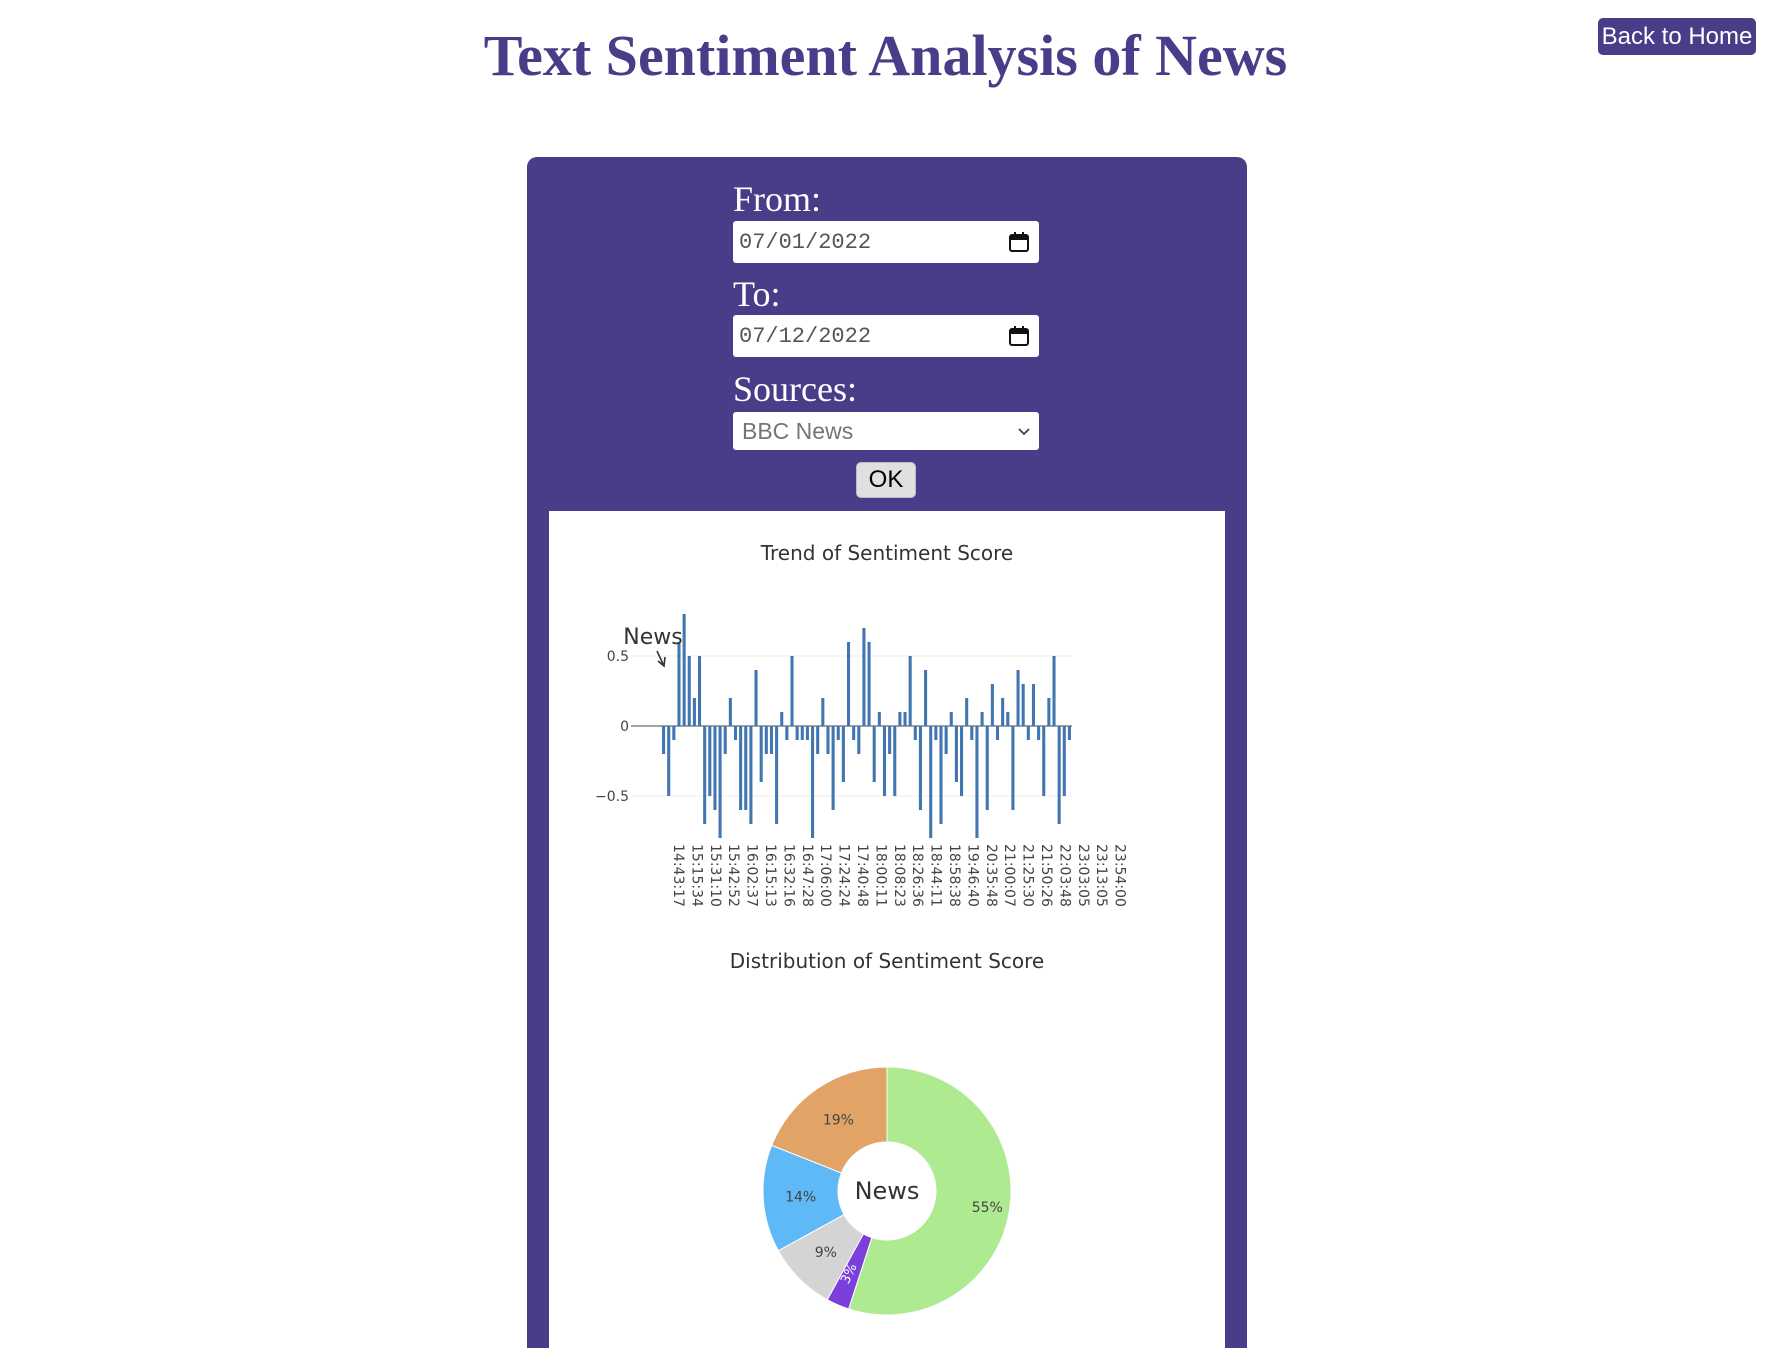 The width and height of the screenshot is (1771, 1348). Describe the element at coordinates (715, 875) in the screenshot. I see `x-tick-label: 15:31:10` at that location.